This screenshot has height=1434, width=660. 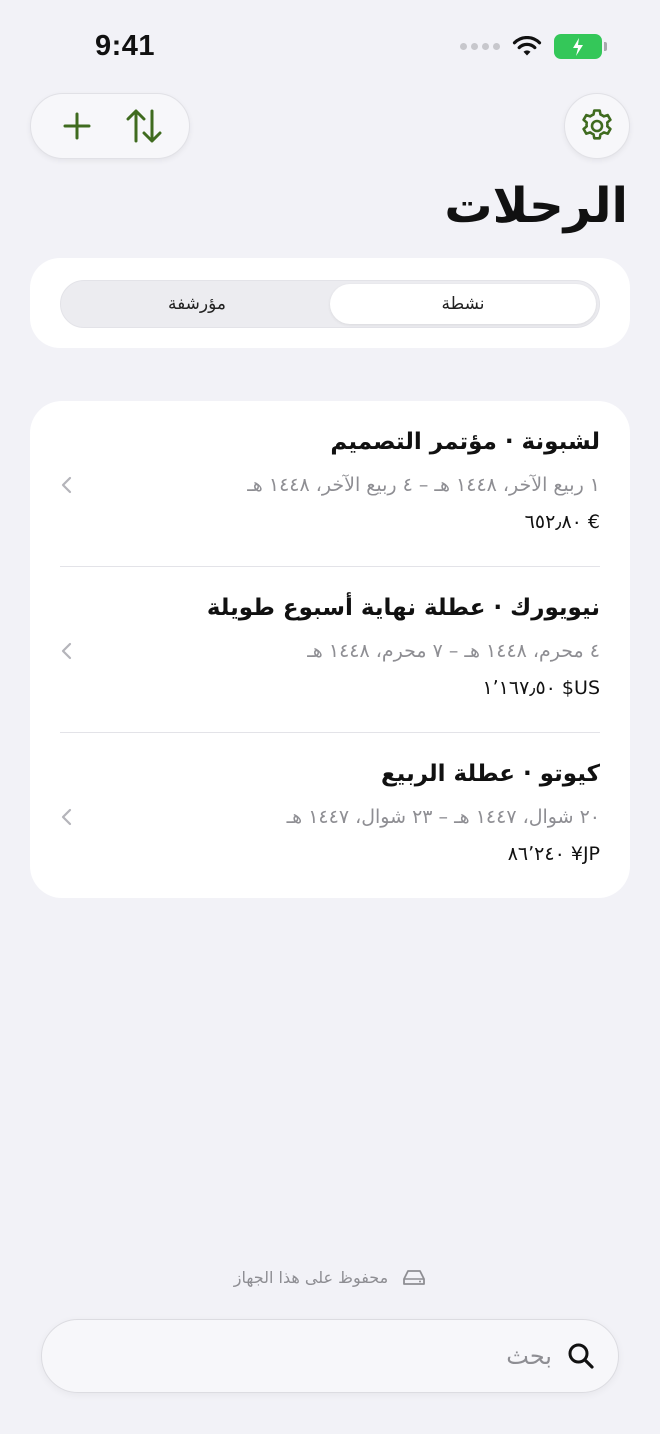 I want to click on page-title: الرحلات, so click(x=536, y=206).